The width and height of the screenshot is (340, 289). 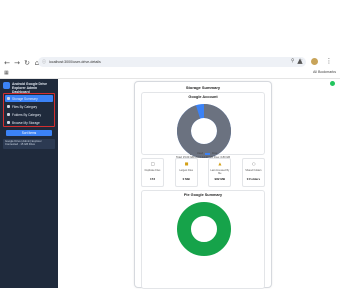 What do you see at coordinates (26, 122) in the screenshot?
I see `sidebar-item-label: Browse My Storage` at bounding box center [26, 122].